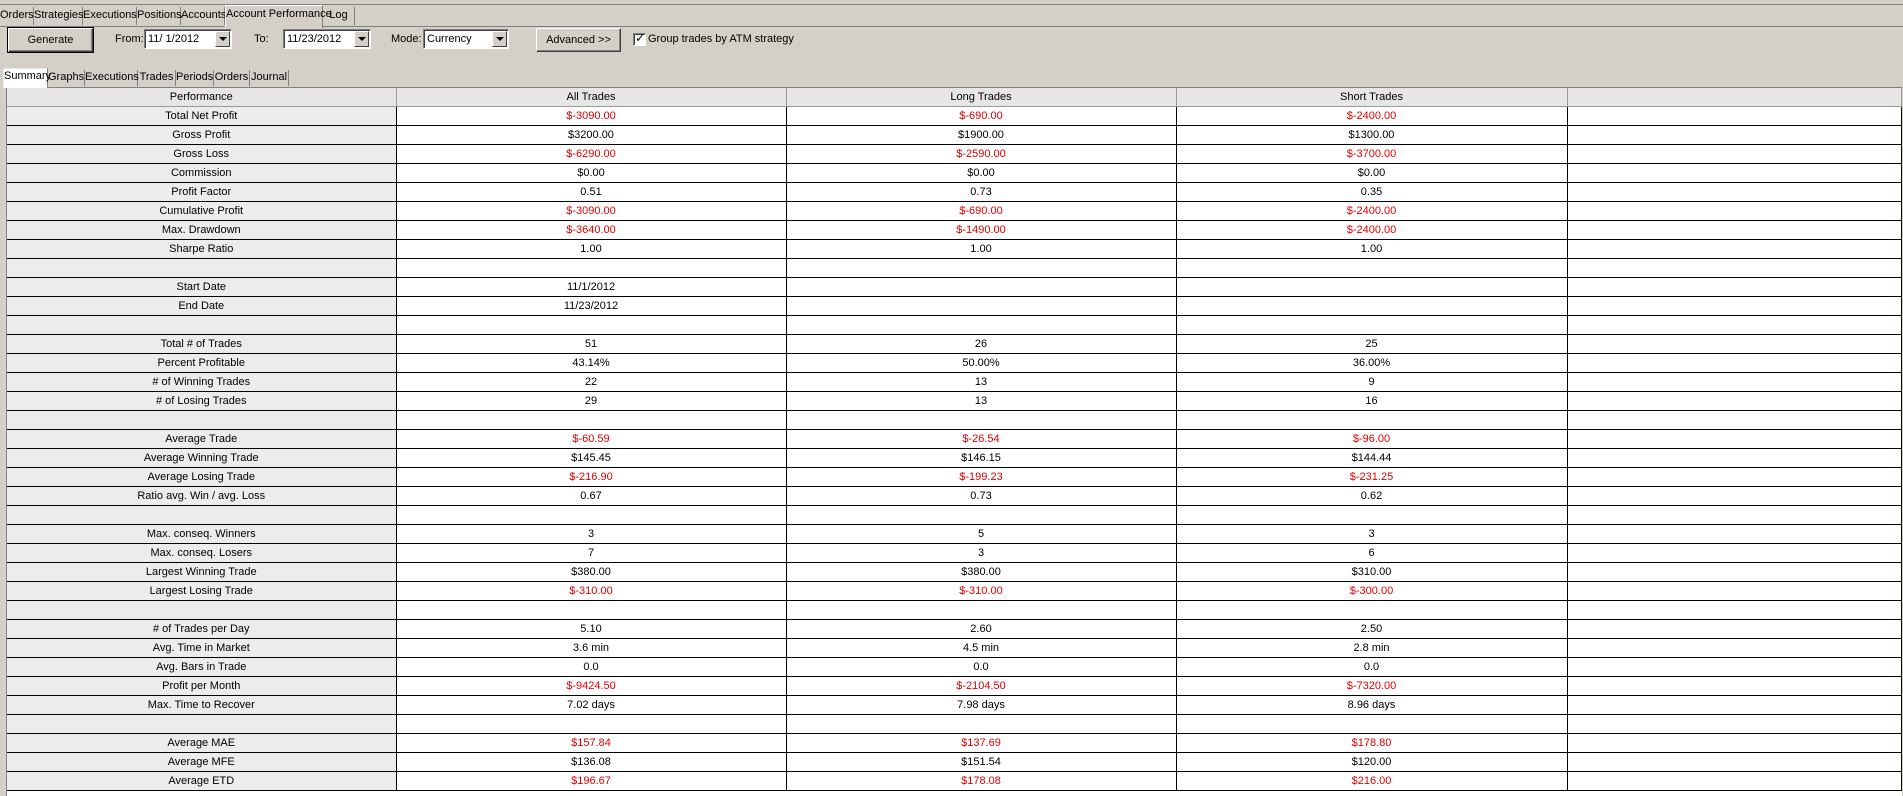 This screenshot has width=1903, height=796. I want to click on tab-positions: Positions, so click(159, 16).